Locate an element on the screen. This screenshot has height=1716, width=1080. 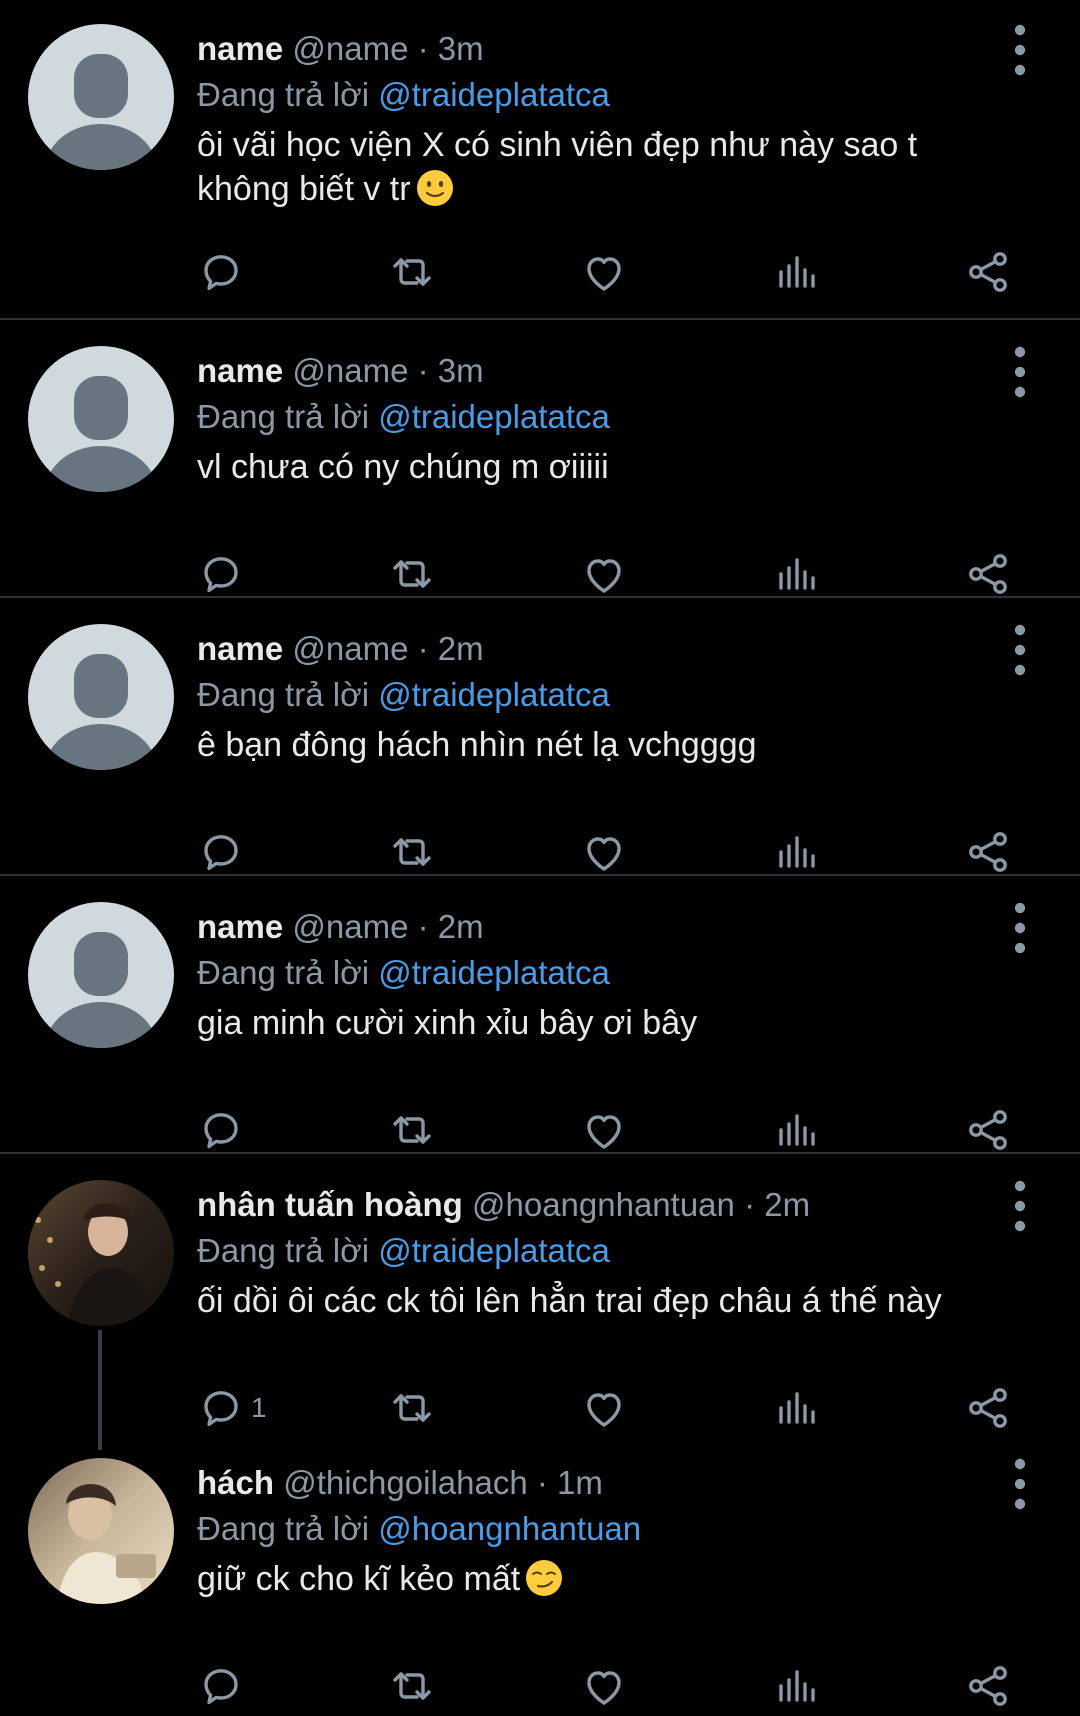
display-name: nhân tuấn hoàng is located at coordinates (330, 1204).